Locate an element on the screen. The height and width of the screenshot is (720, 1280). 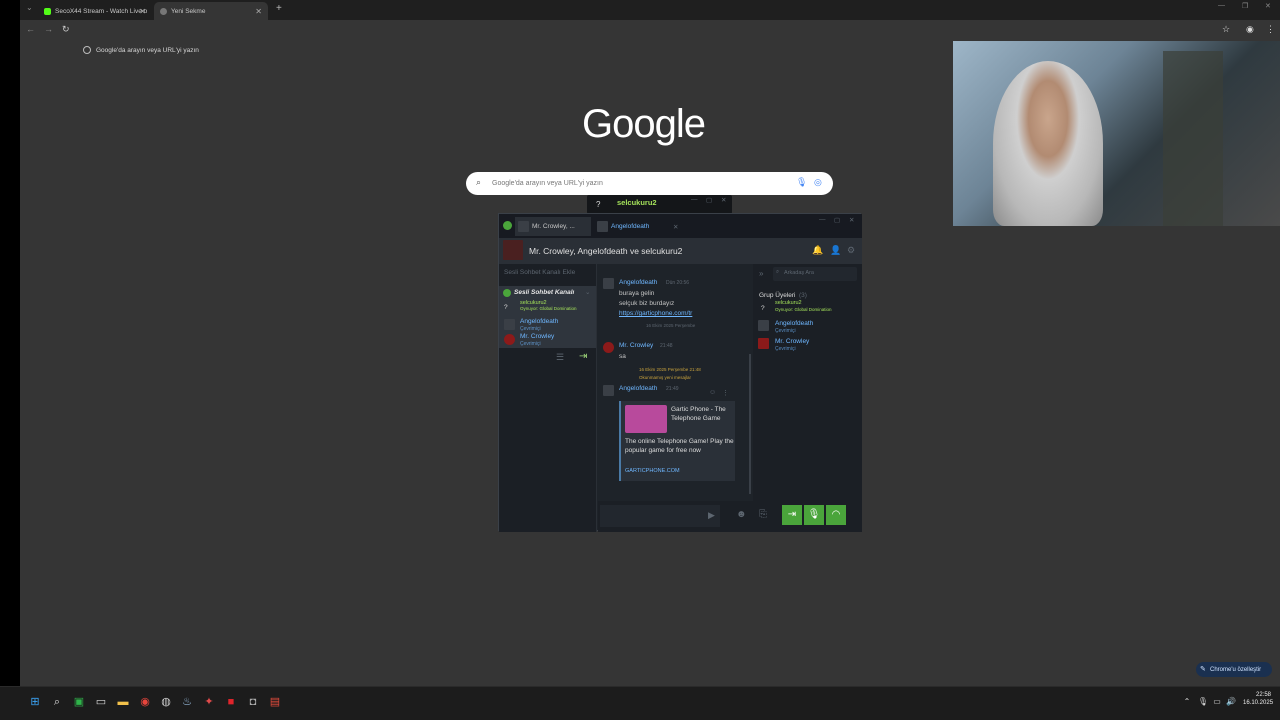
more-icon: ⋮ is located at coordinates (725, 393).